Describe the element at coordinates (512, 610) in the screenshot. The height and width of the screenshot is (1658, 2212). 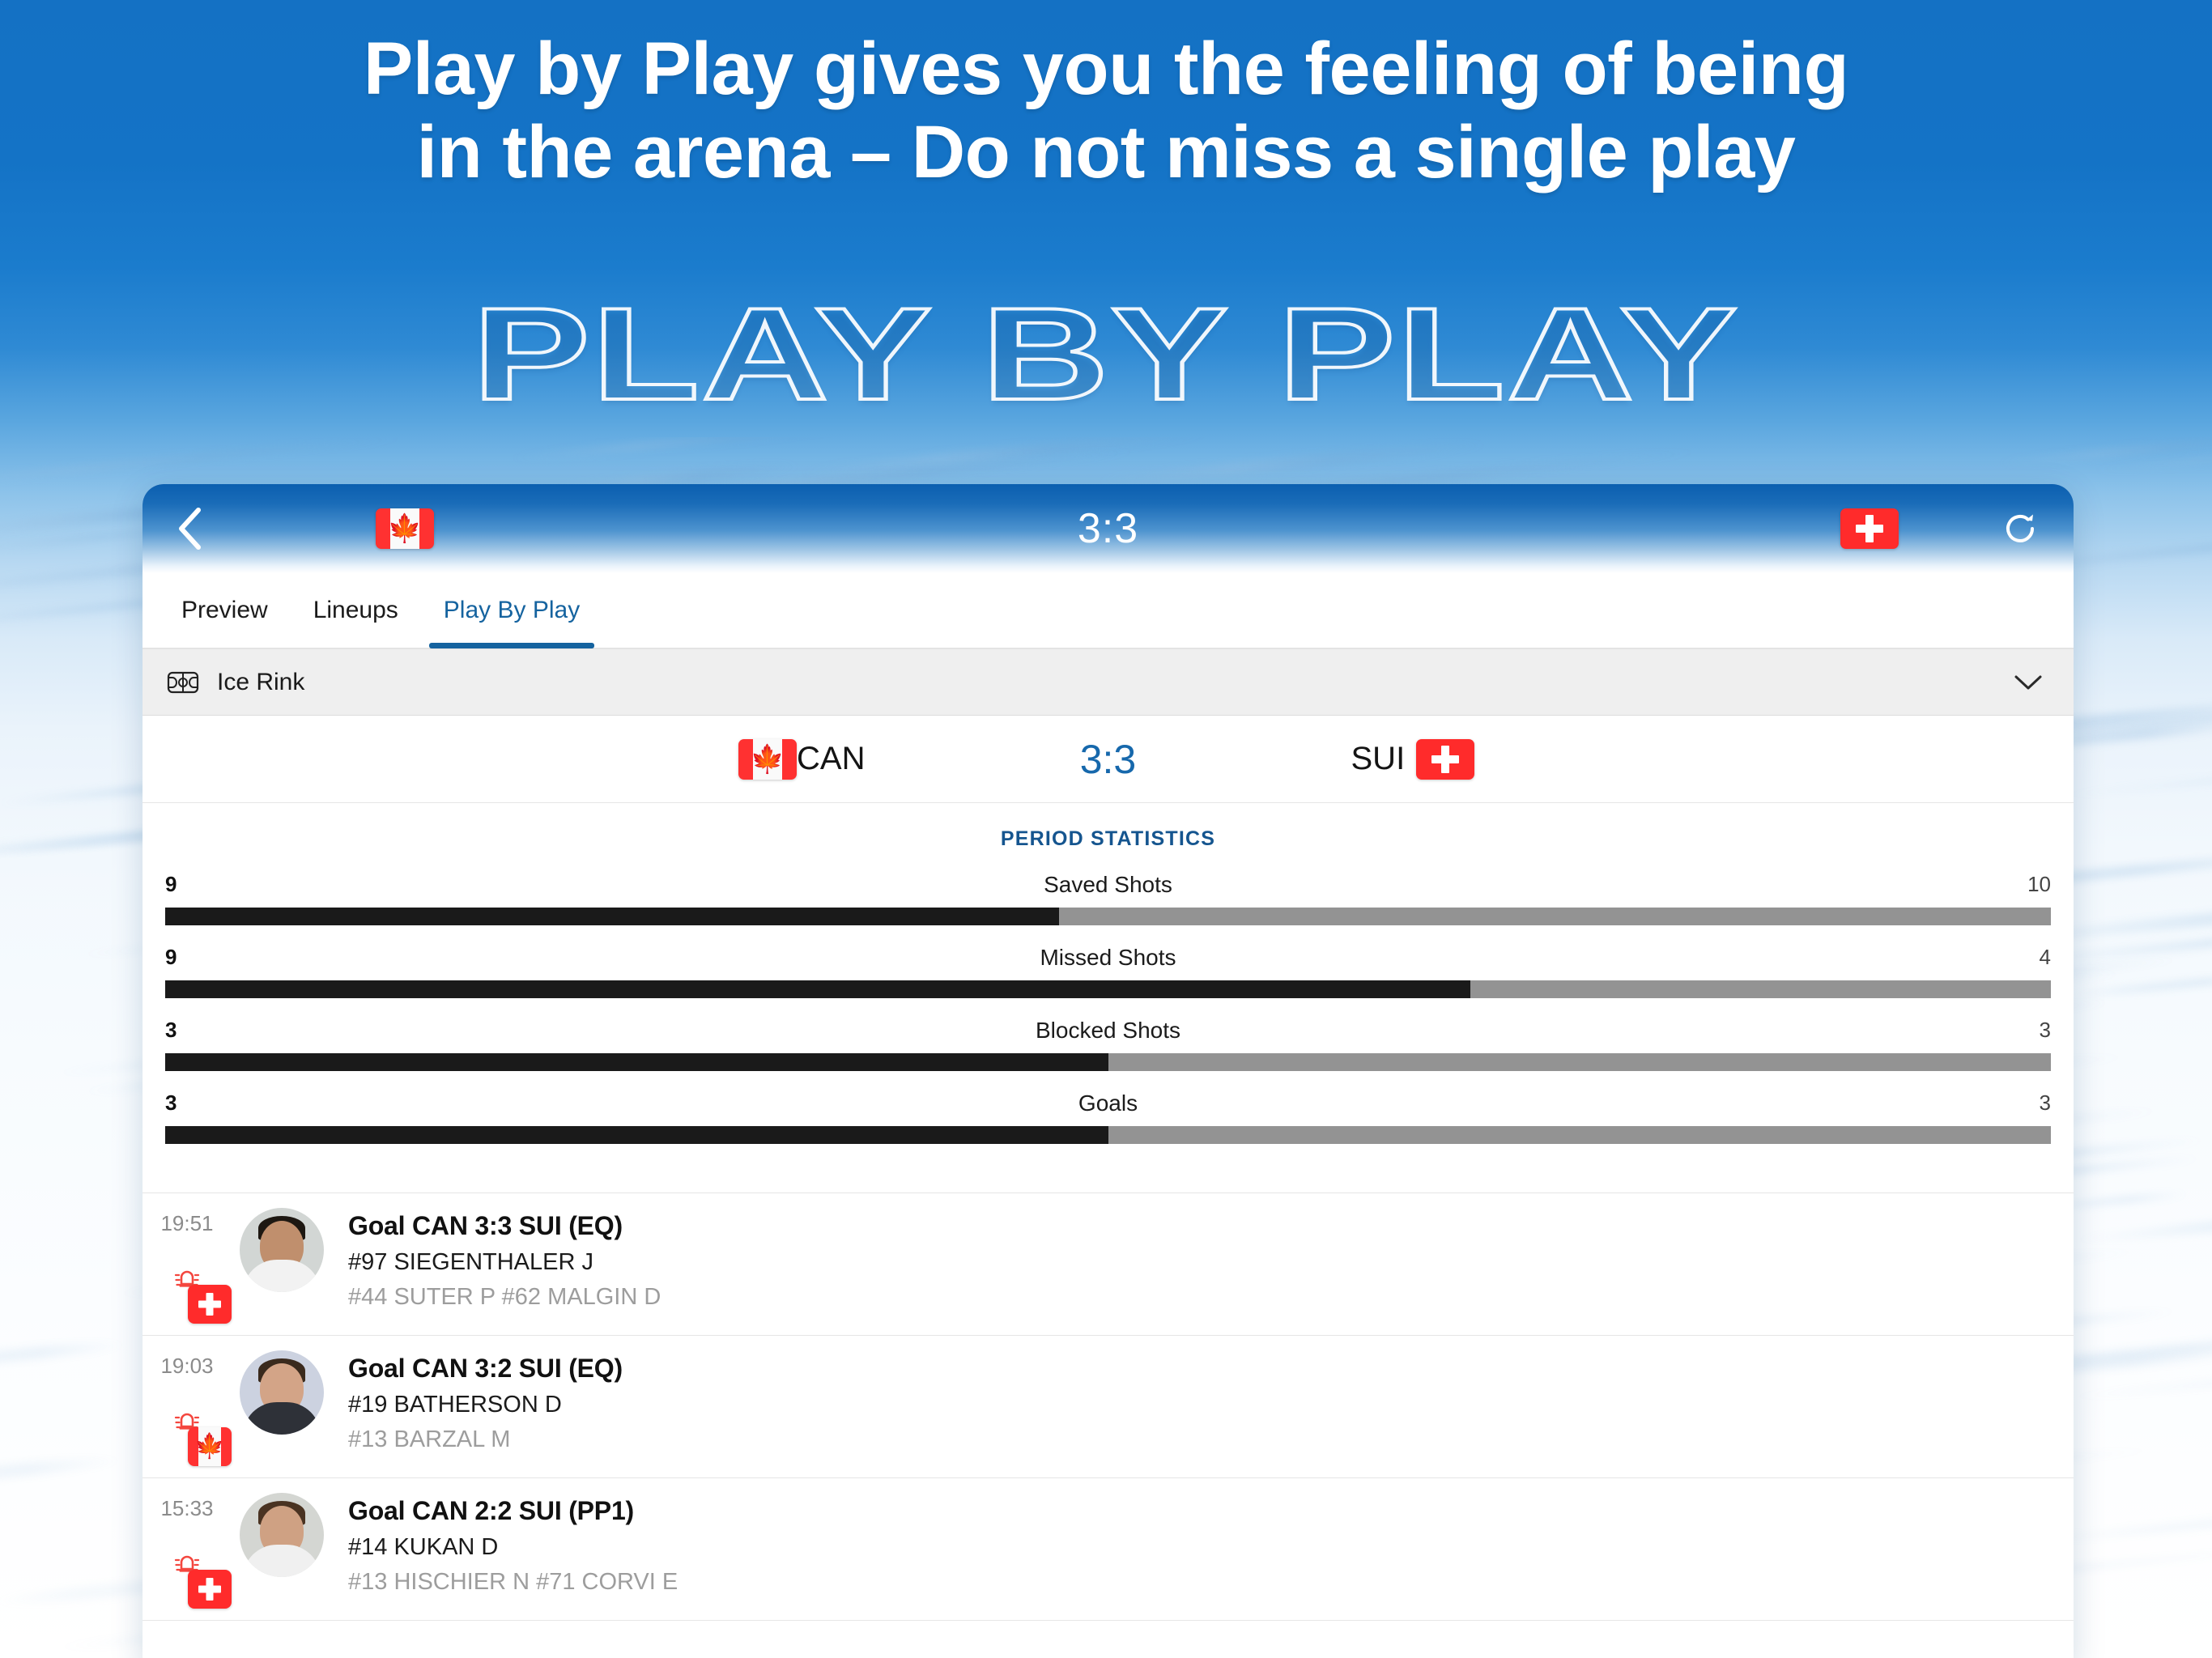
I see `tab-play-by-play: Play By Play` at that location.